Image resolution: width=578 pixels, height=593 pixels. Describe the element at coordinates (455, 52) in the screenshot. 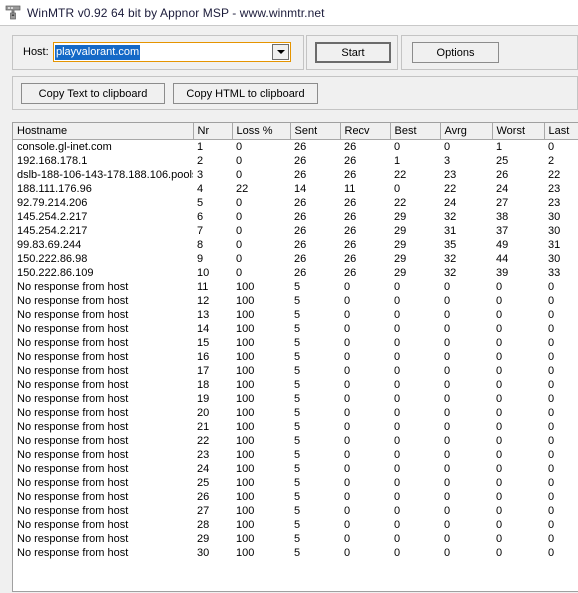

I see `options-button: Options` at that location.